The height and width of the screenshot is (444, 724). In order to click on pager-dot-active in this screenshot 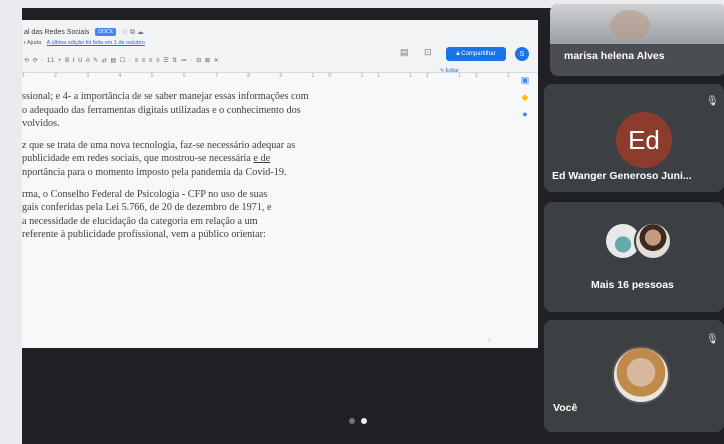, I will do `click(364, 421)`.